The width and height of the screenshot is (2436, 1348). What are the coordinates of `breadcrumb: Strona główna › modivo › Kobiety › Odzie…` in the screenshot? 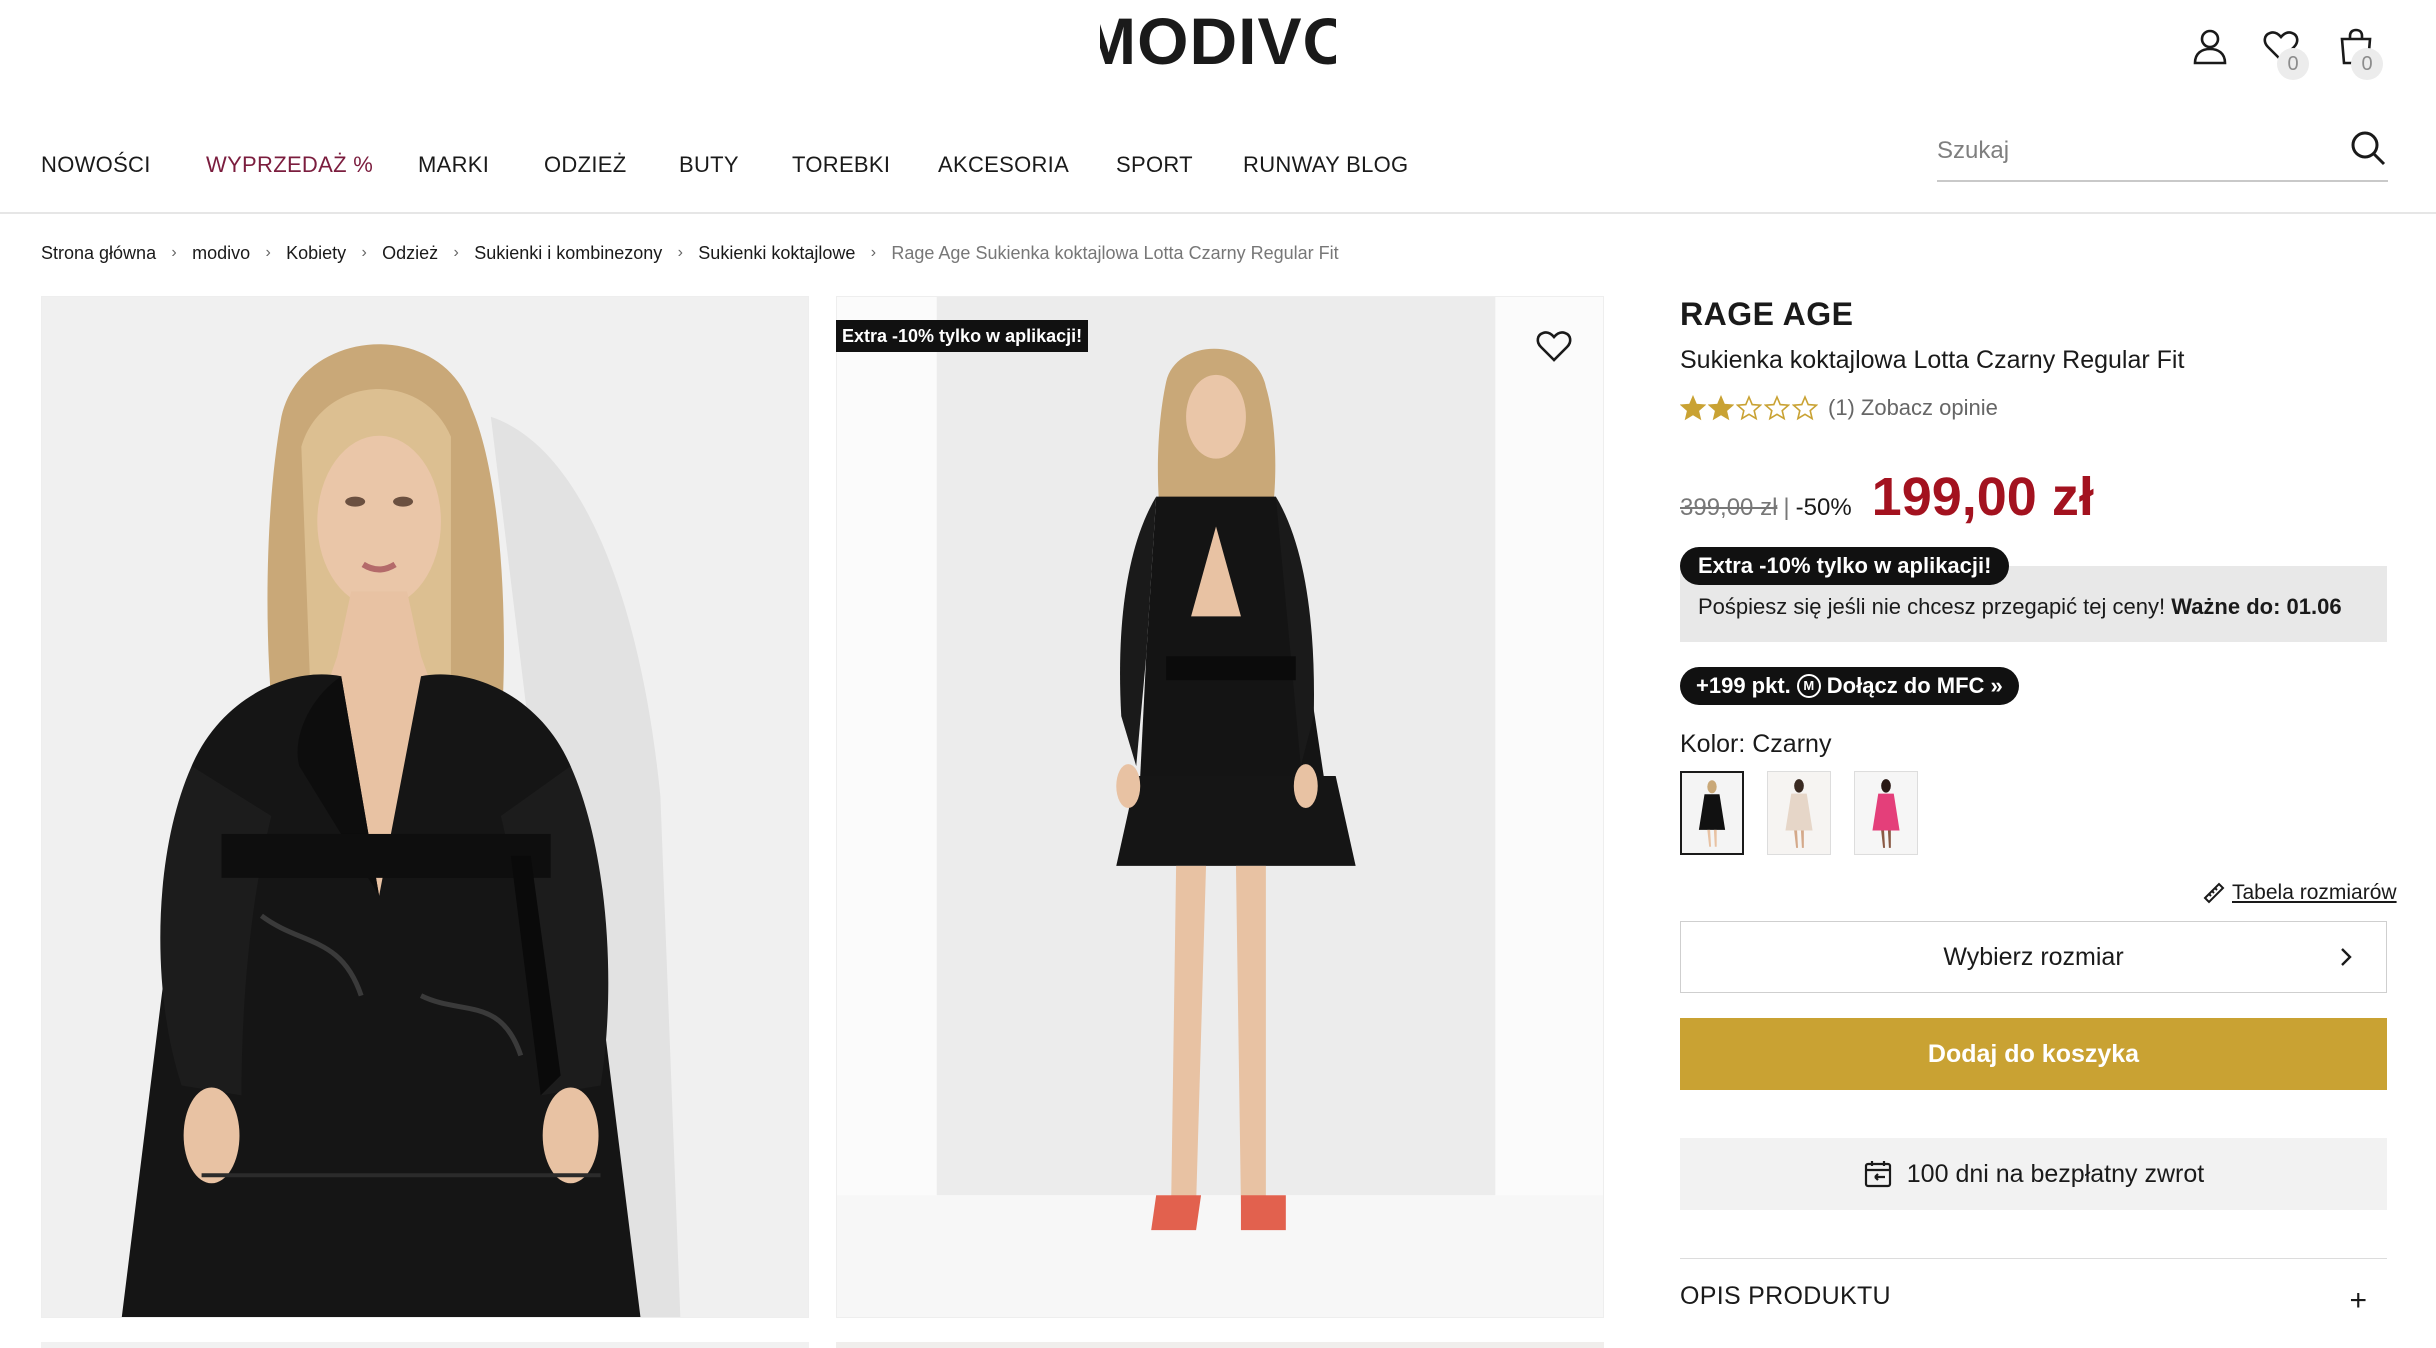 It's located at (690, 253).